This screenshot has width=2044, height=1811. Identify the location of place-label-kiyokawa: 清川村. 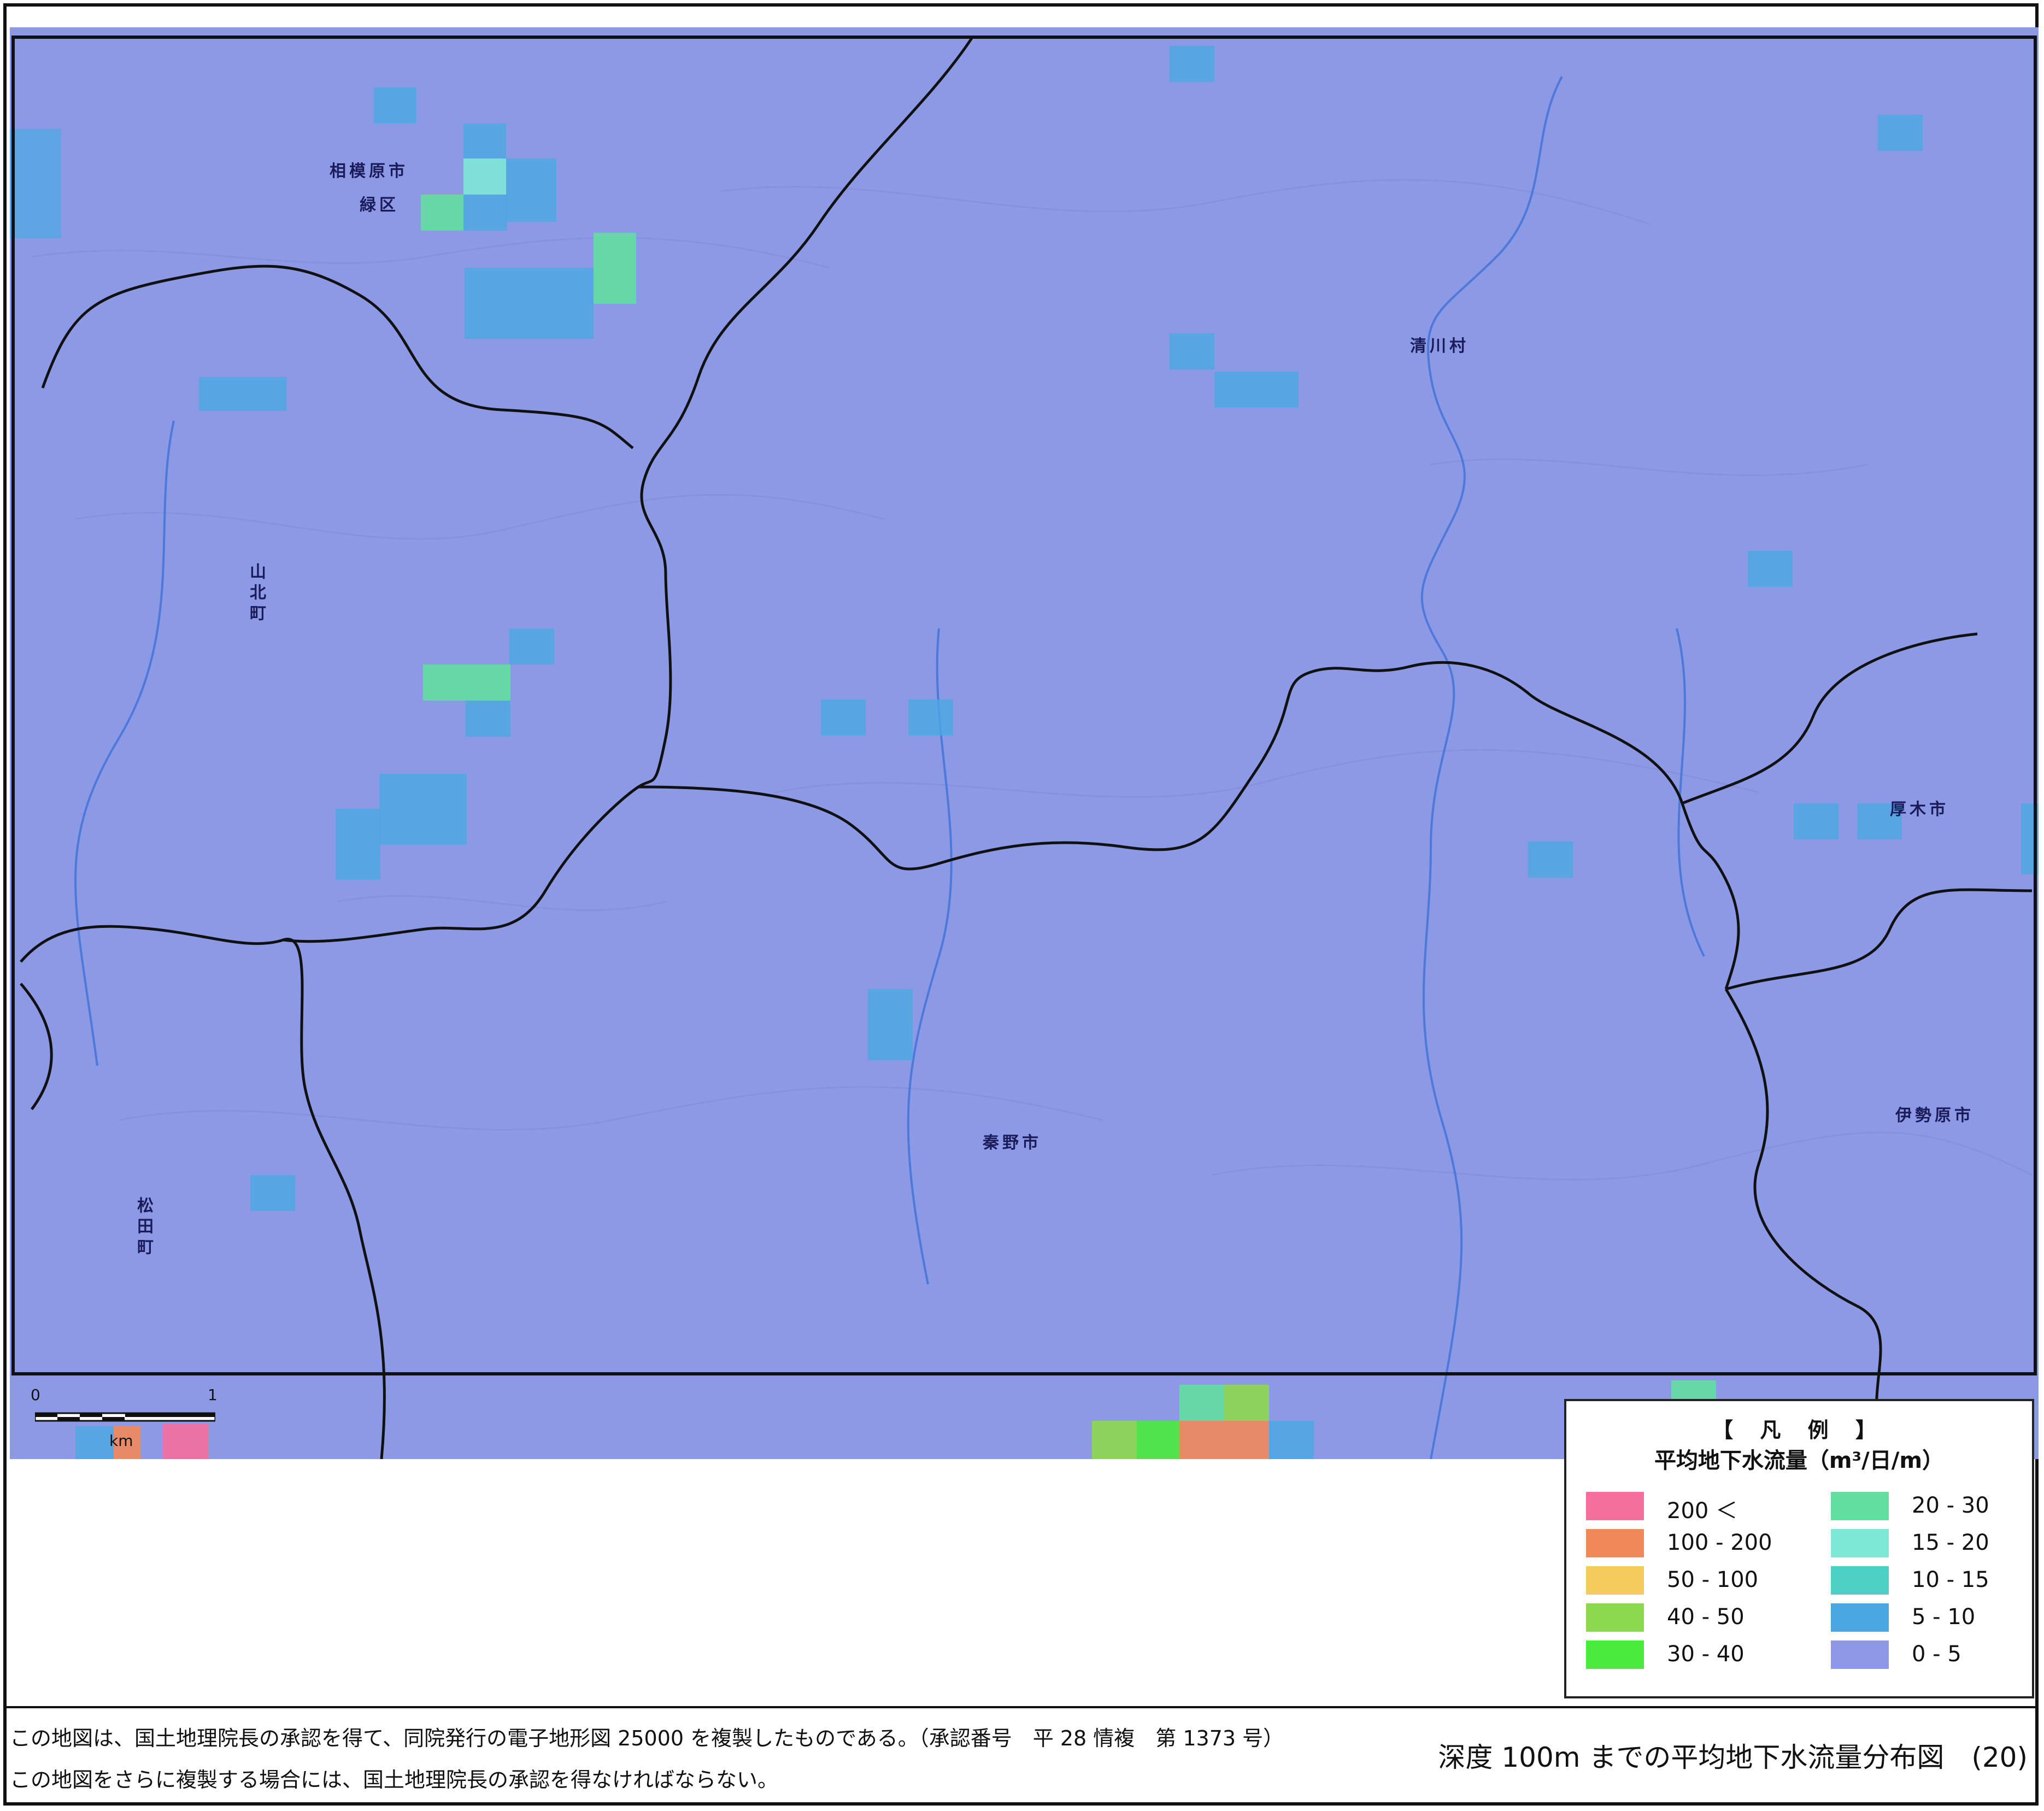
(1439, 346).